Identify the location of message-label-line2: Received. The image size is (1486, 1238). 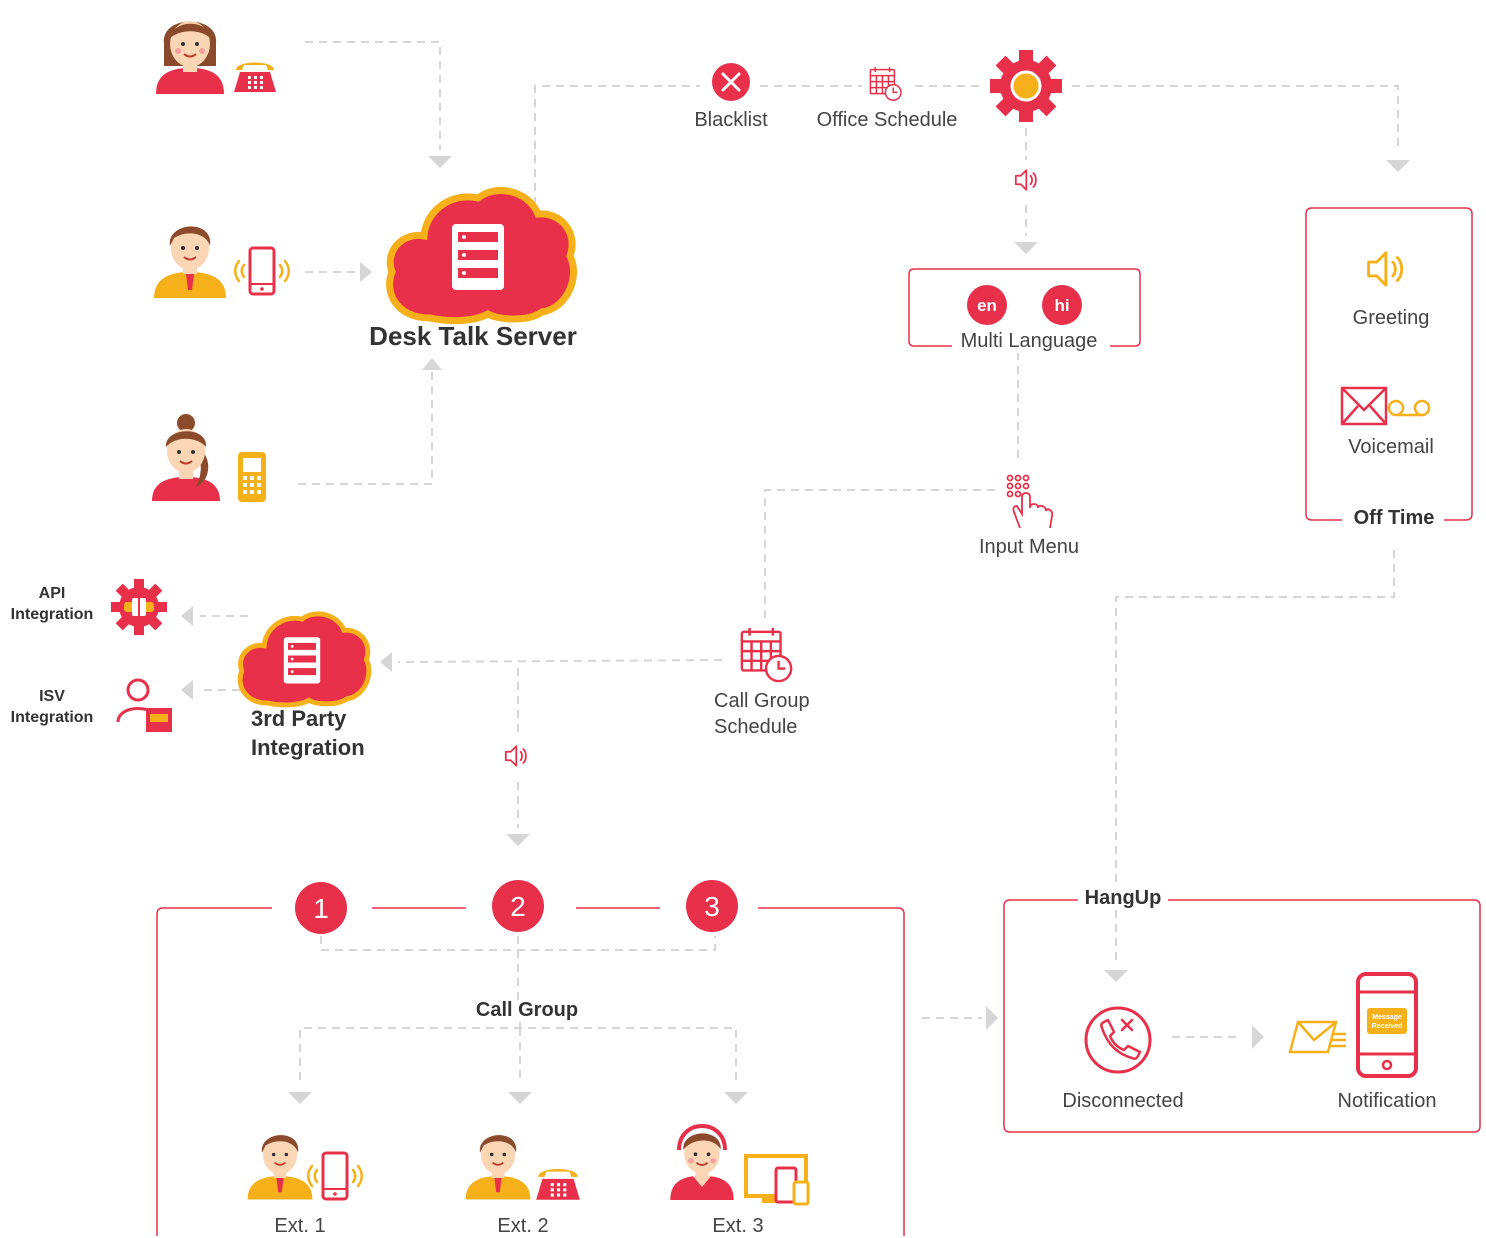
(1387, 1026).